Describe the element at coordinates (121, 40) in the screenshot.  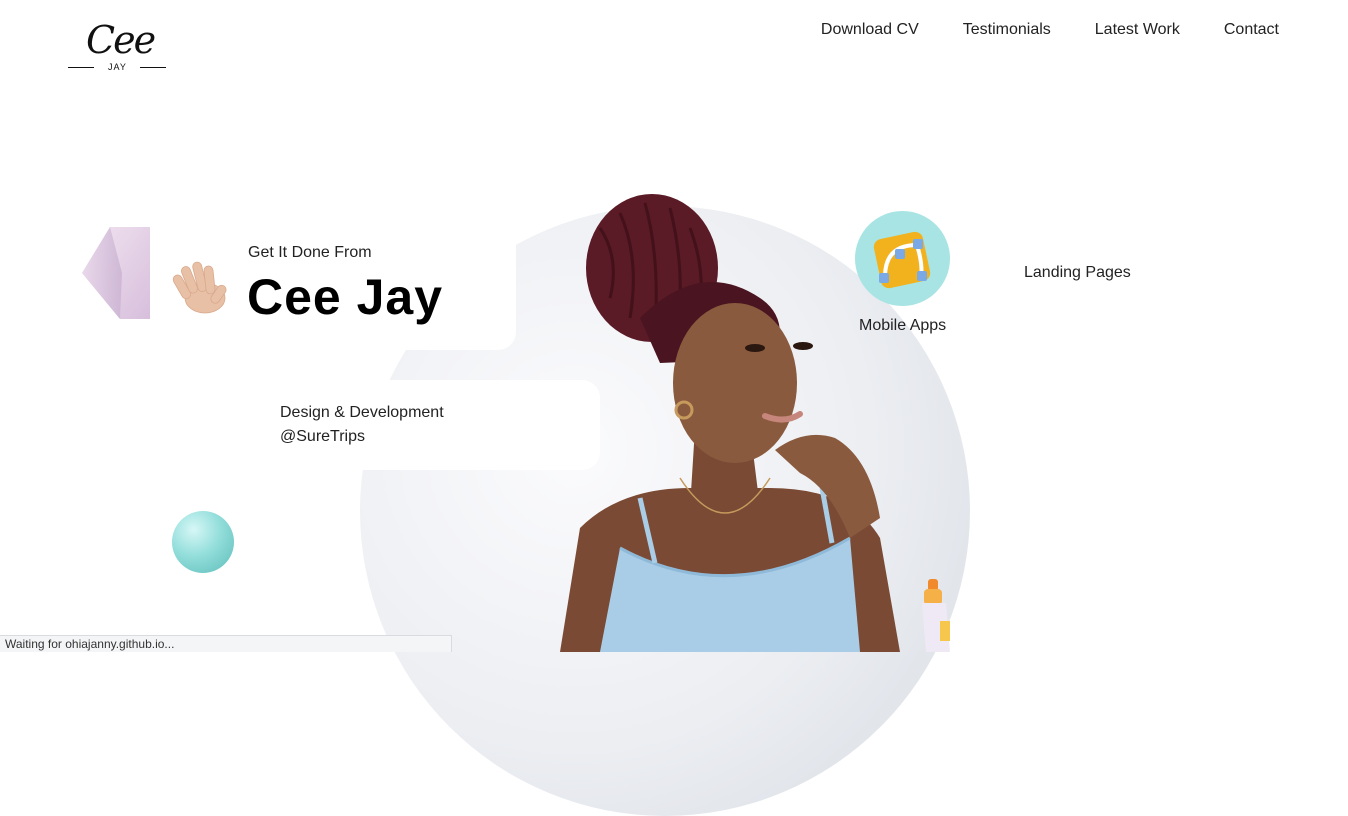
I see `logo-script: Cee` at that location.